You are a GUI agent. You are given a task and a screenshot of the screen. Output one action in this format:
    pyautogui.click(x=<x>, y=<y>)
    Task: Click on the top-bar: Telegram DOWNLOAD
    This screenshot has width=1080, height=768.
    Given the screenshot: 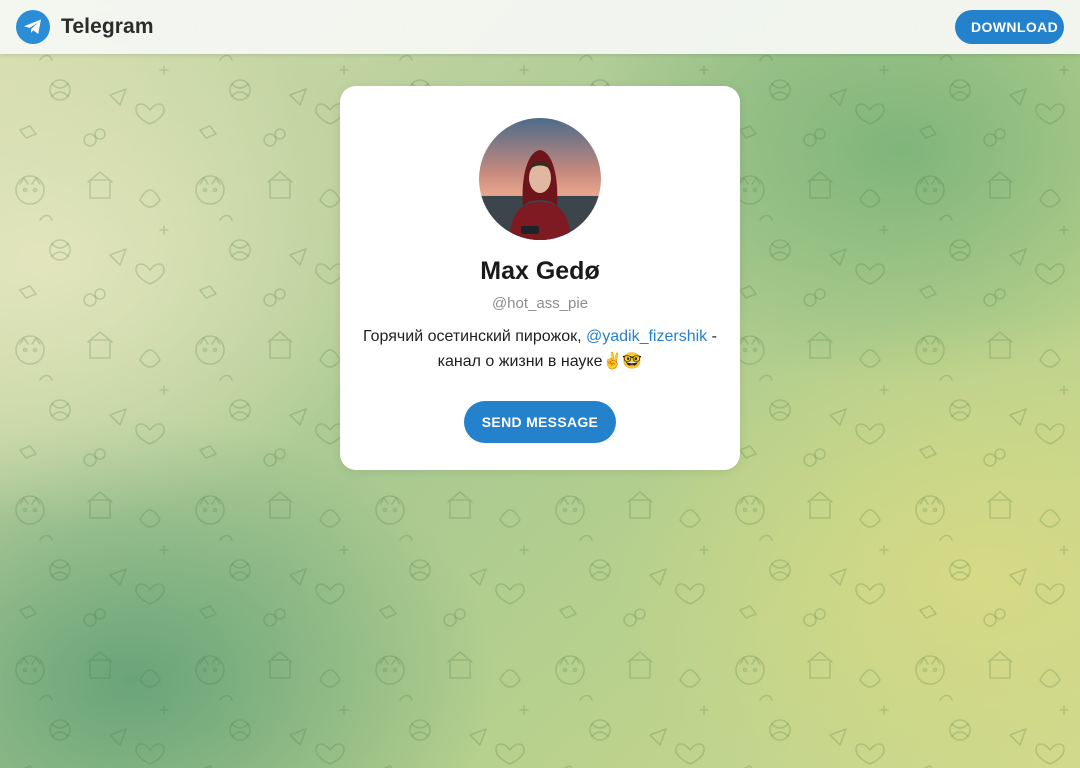 What is the action you would take?
    pyautogui.click(x=540, y=27)
    